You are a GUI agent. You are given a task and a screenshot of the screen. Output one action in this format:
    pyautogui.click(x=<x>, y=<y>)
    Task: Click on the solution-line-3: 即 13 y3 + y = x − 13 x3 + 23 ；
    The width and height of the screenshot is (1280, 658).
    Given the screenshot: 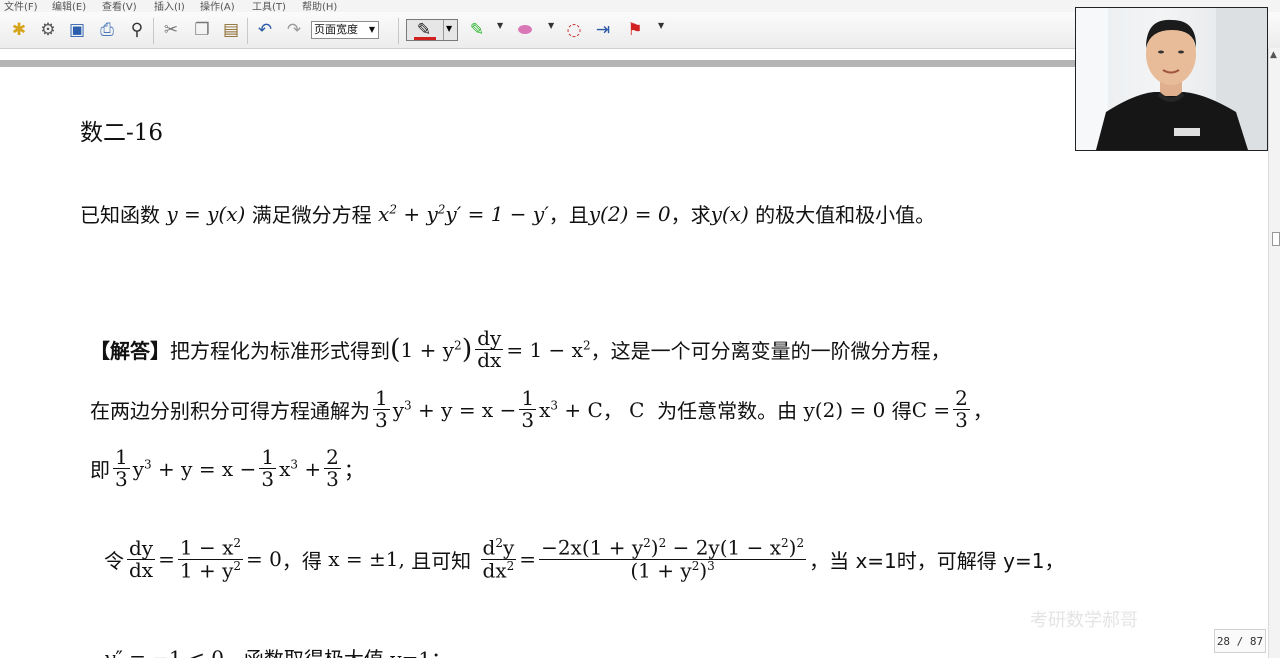 What is the action you would take?
    pyautogui.click(x=227, y=468)
    